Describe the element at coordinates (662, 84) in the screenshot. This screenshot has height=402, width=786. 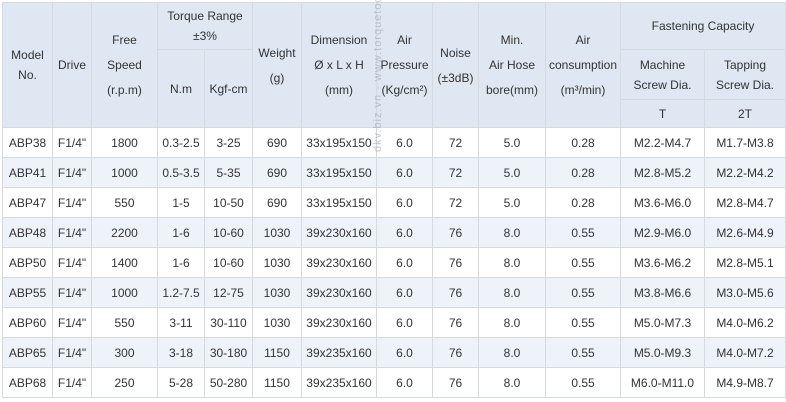
I see `header-machine-screw-line2: Screw Dia.` at that location.